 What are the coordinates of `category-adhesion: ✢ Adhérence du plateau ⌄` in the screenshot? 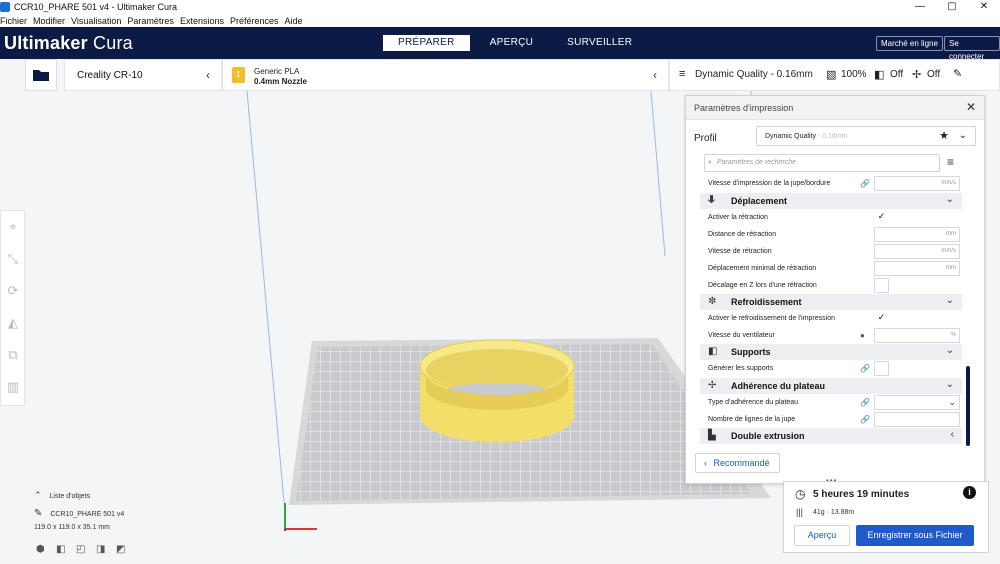 It's located at (831, 386).